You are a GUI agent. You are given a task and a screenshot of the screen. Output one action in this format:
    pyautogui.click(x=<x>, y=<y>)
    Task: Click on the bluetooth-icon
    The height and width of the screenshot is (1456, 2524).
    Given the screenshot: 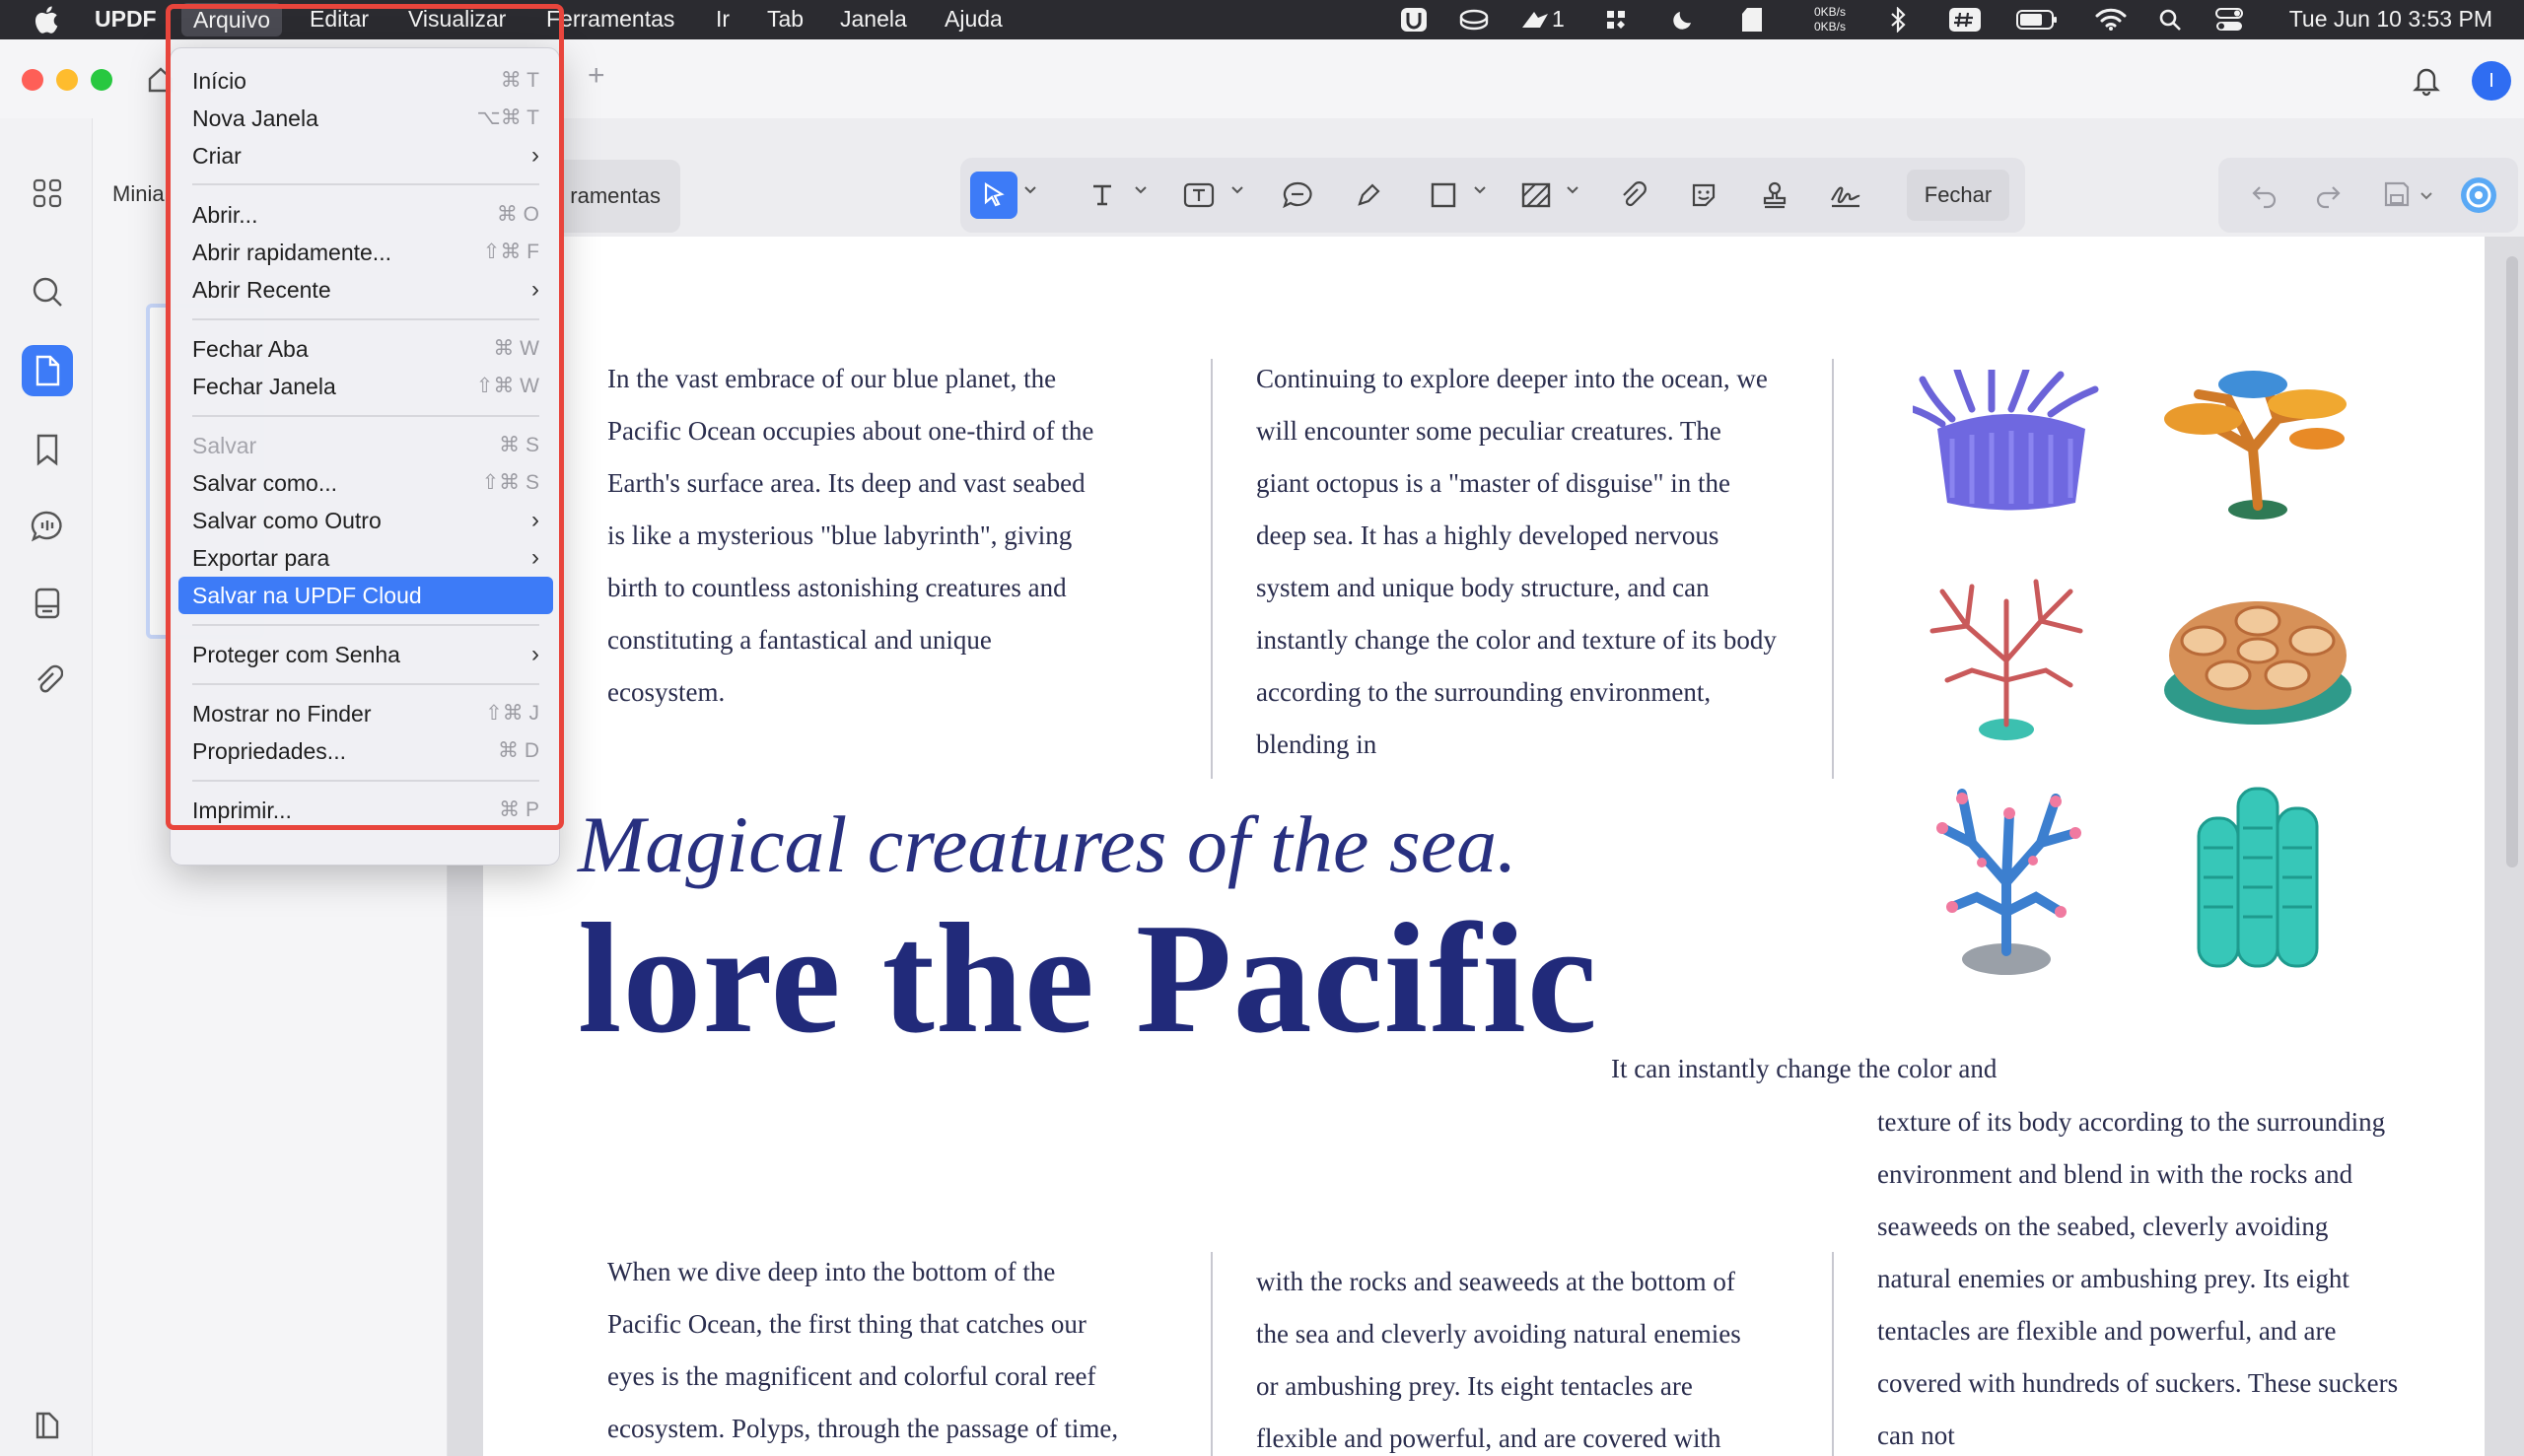 What is the action you would take?
    pyautogui.click(x=1898, y=20)
    